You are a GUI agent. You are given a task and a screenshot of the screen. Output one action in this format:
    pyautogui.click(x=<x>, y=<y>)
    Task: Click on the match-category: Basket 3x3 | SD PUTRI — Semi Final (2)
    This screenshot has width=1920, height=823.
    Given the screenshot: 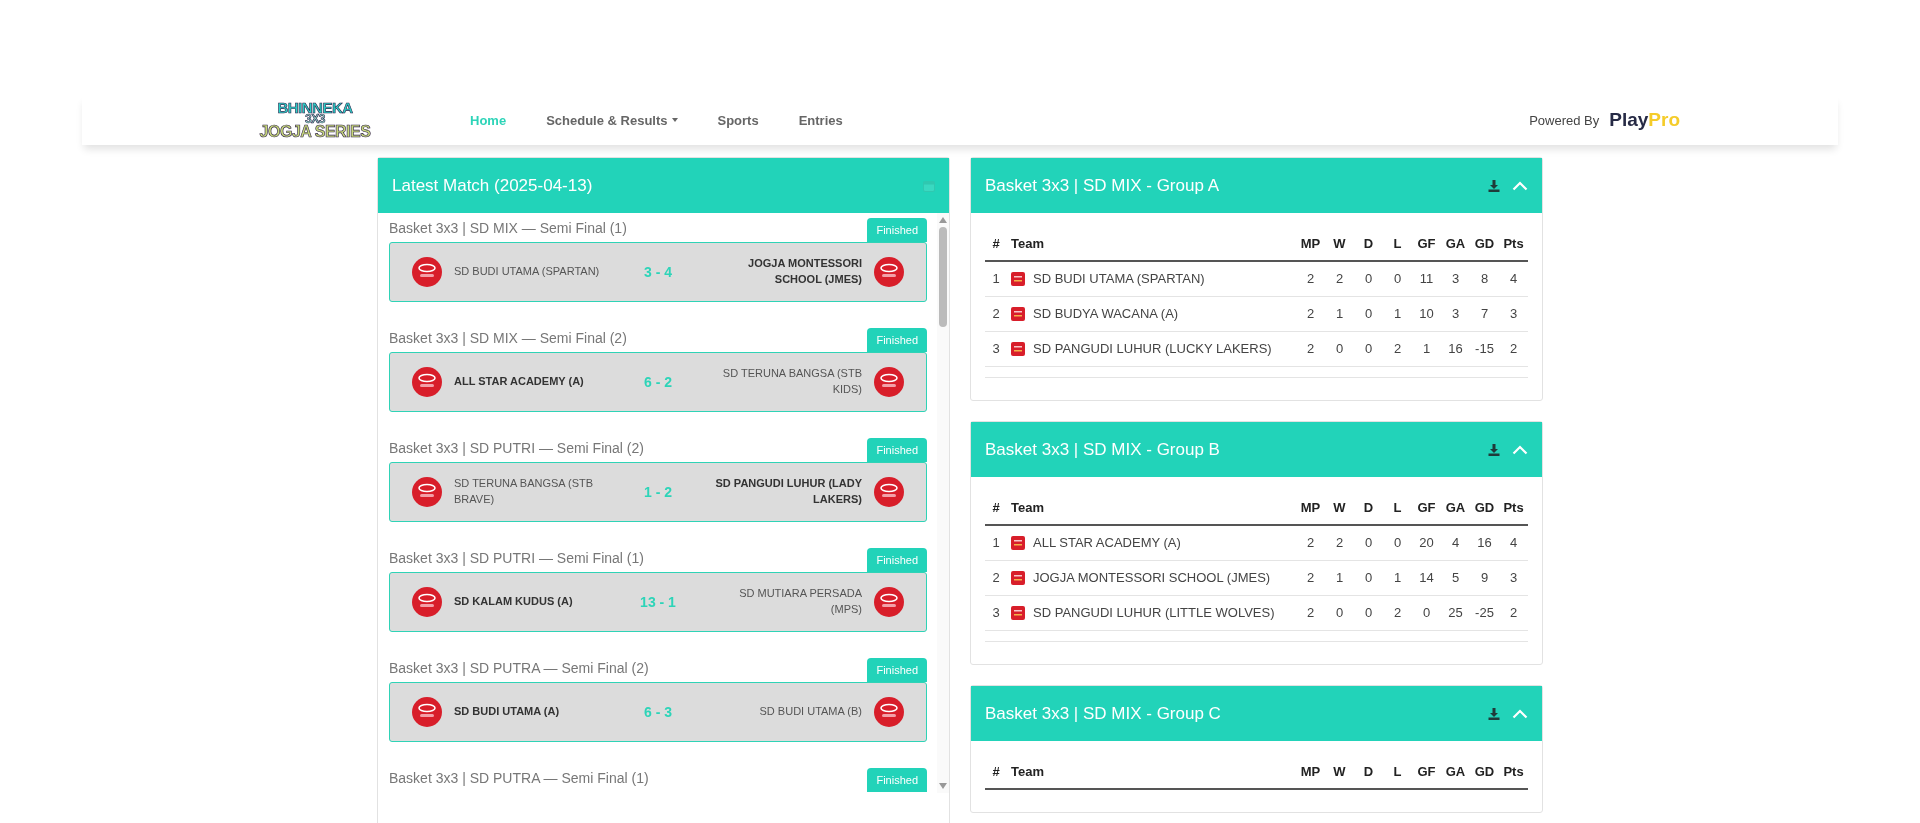 What is the action you would take?
    pyautogui.click(x=516, y=449)
    